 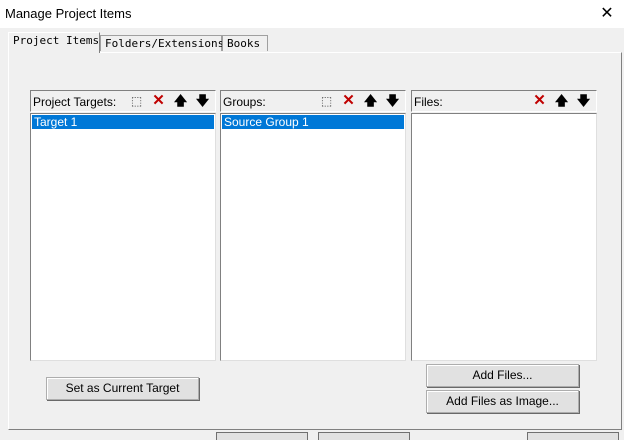 What do you see at coordinates (123, 122) in the screenshot?
I see `list-item: Target 1` at bounding box center [123, 122].